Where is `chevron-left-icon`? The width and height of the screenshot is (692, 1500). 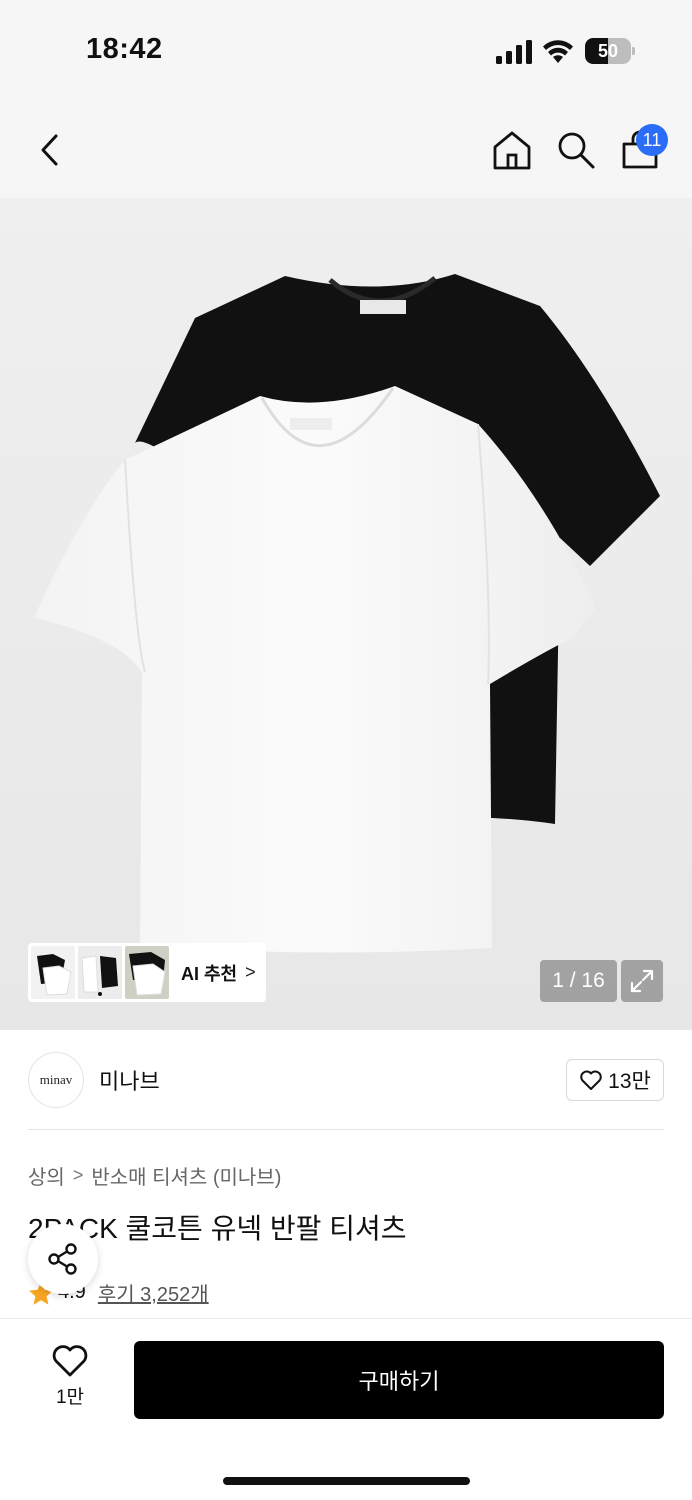
chevron-left-icon is located at coordinates (49, 150).